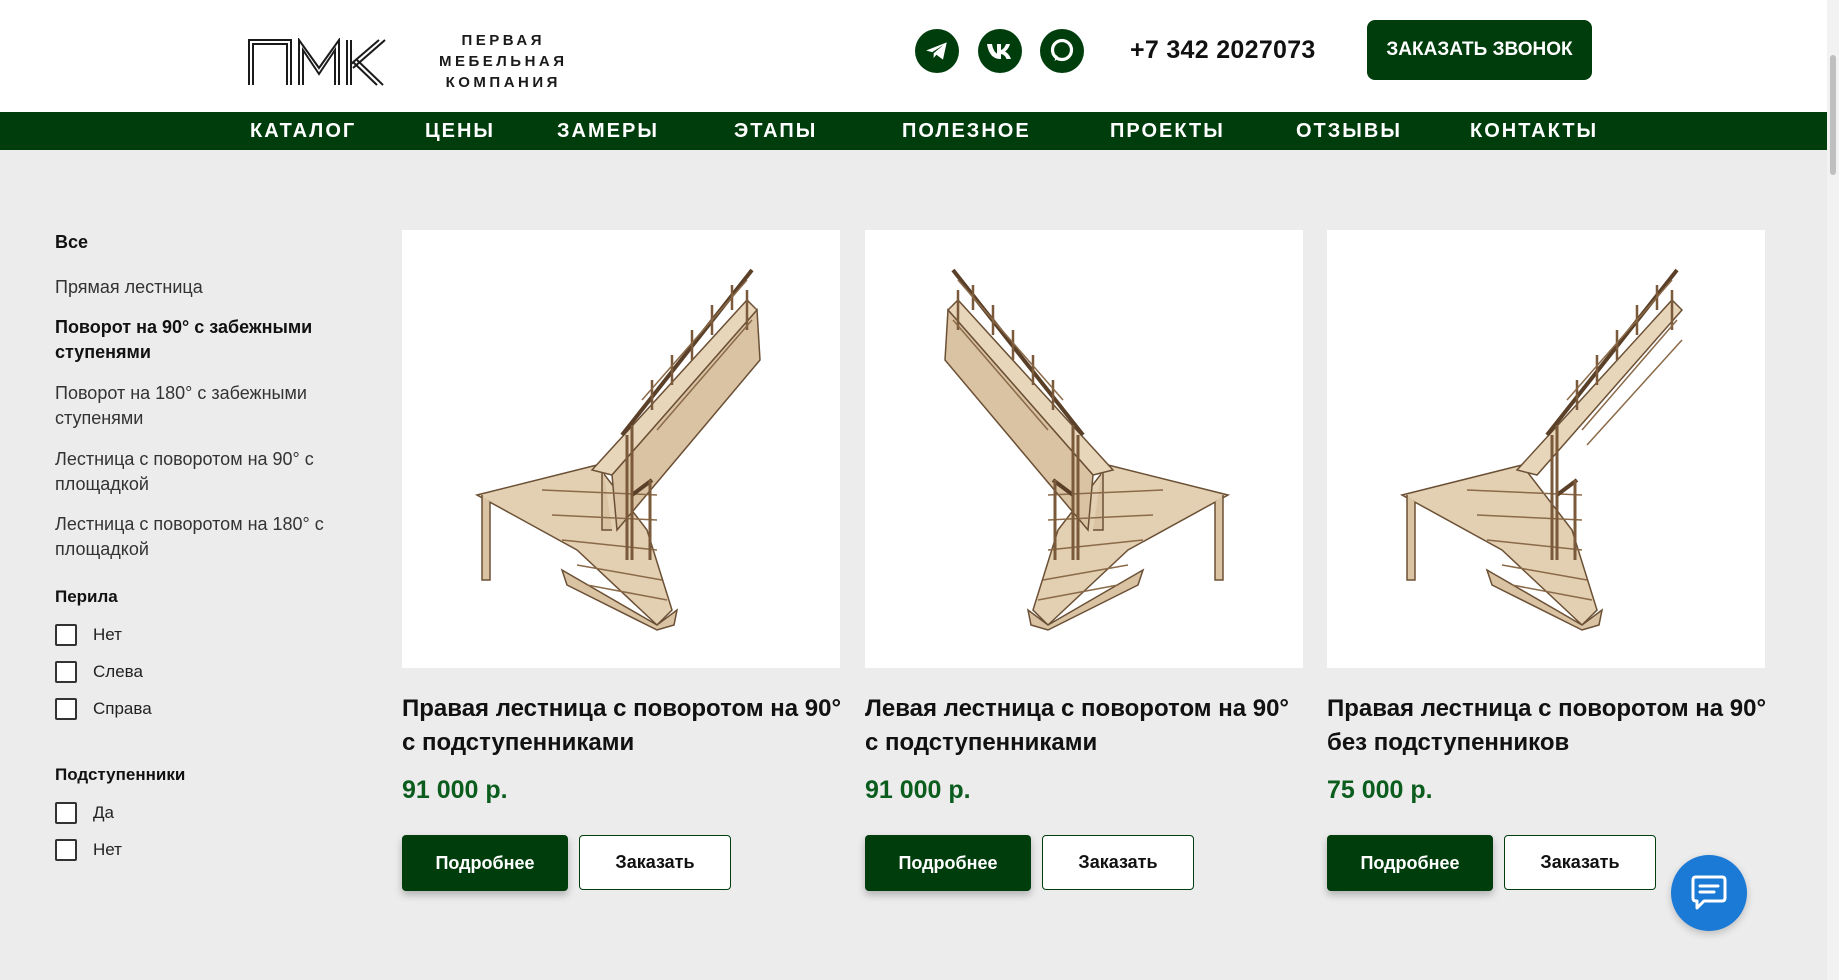 The image size is (1839, 980). I want to click on risers-yes-checkbox: Да, so click(84, 813).